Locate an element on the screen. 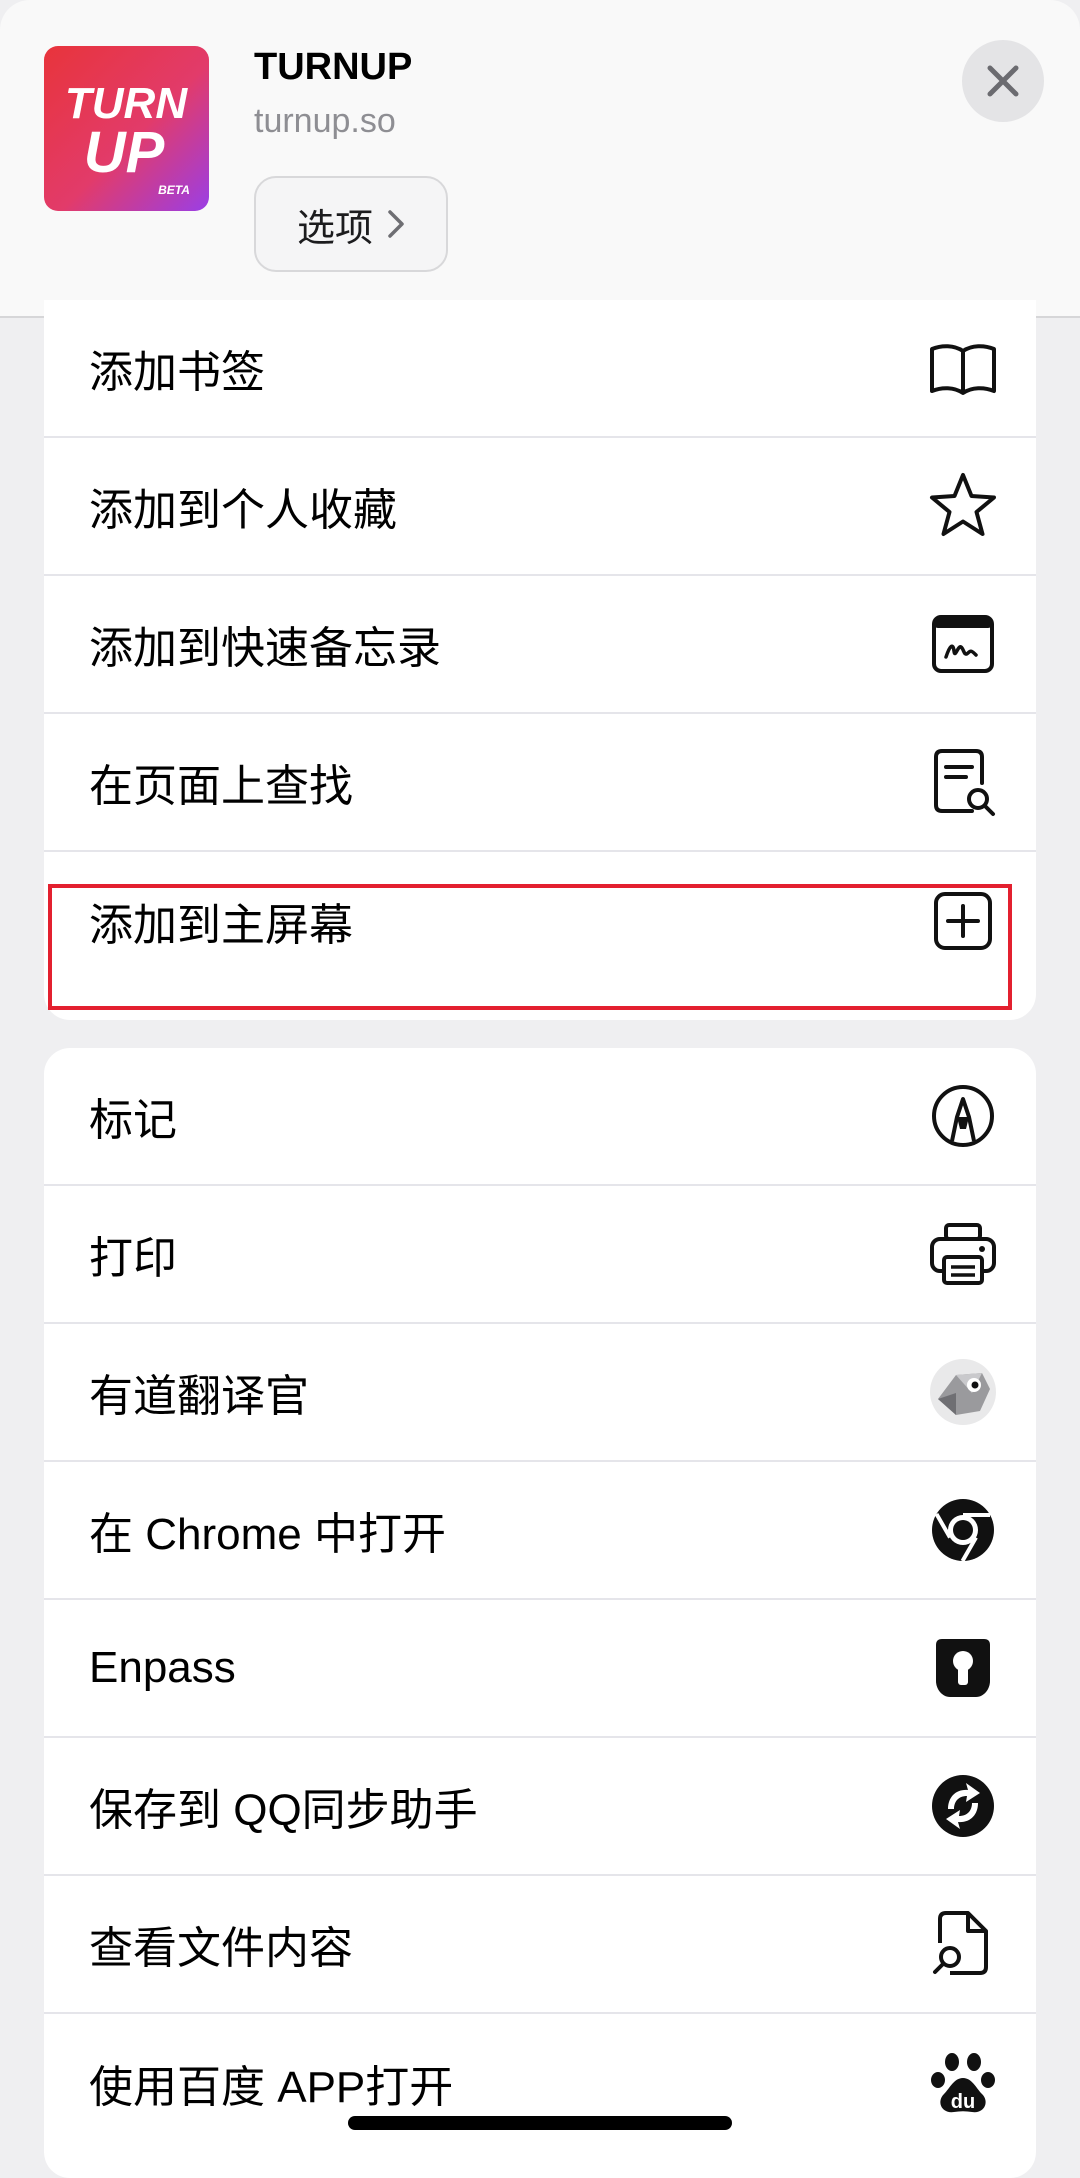  menu-item-label: 在页面上查找 is located at coordinates (221, 786).